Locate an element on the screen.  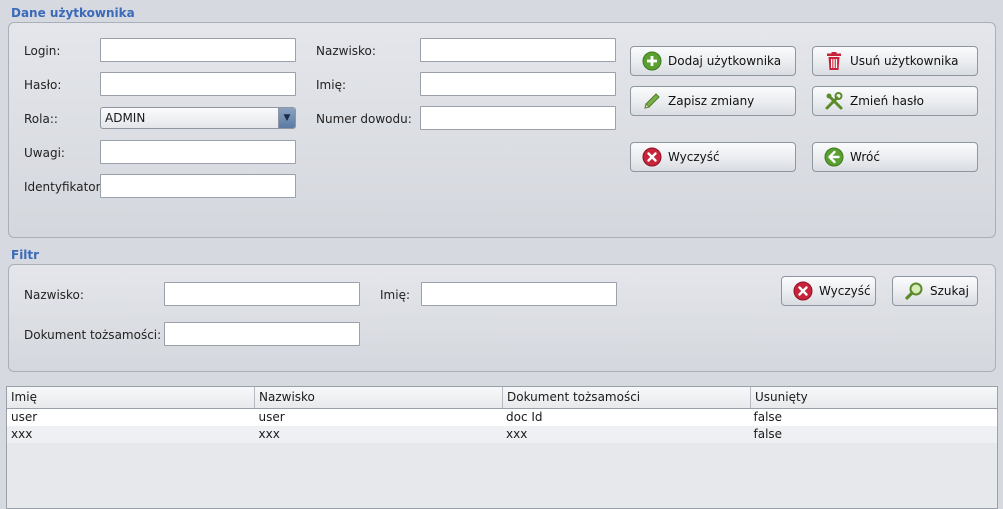
plus-circle-icon is located at coordinates (652, 61).